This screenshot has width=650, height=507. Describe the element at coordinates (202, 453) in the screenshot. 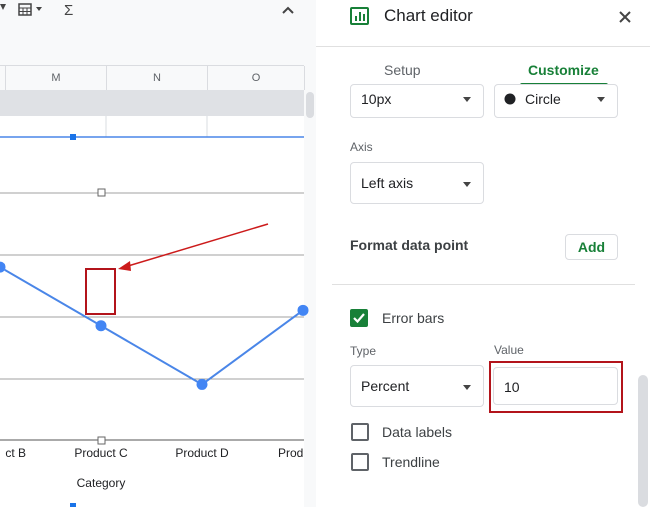

I see `x-tick-label: Product D` at that location.